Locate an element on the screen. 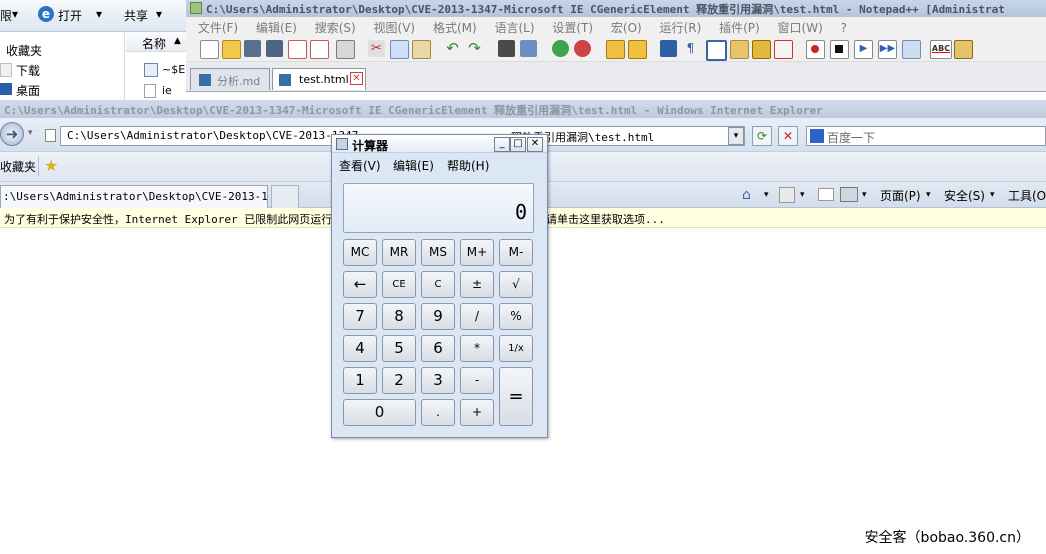 The height and width of the screenshot is (554, 1046). copy-icon is located at coordinates (399, 49).